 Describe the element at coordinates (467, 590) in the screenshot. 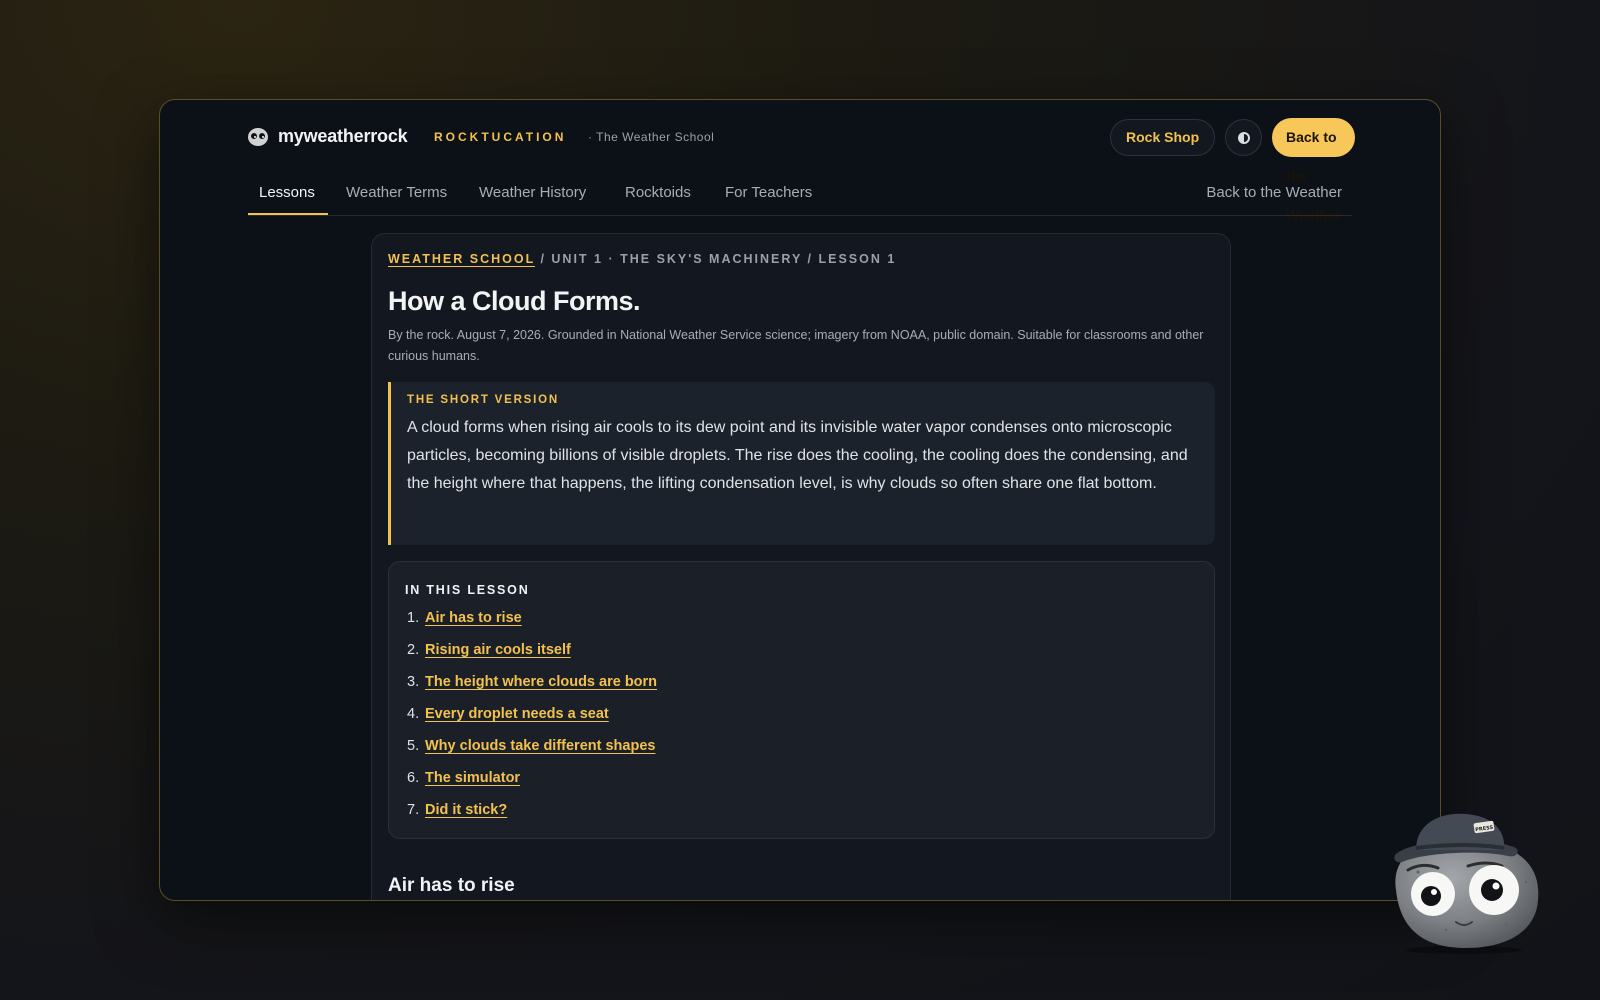

I see `toc-heading: IN THIS LESSON` at that location.